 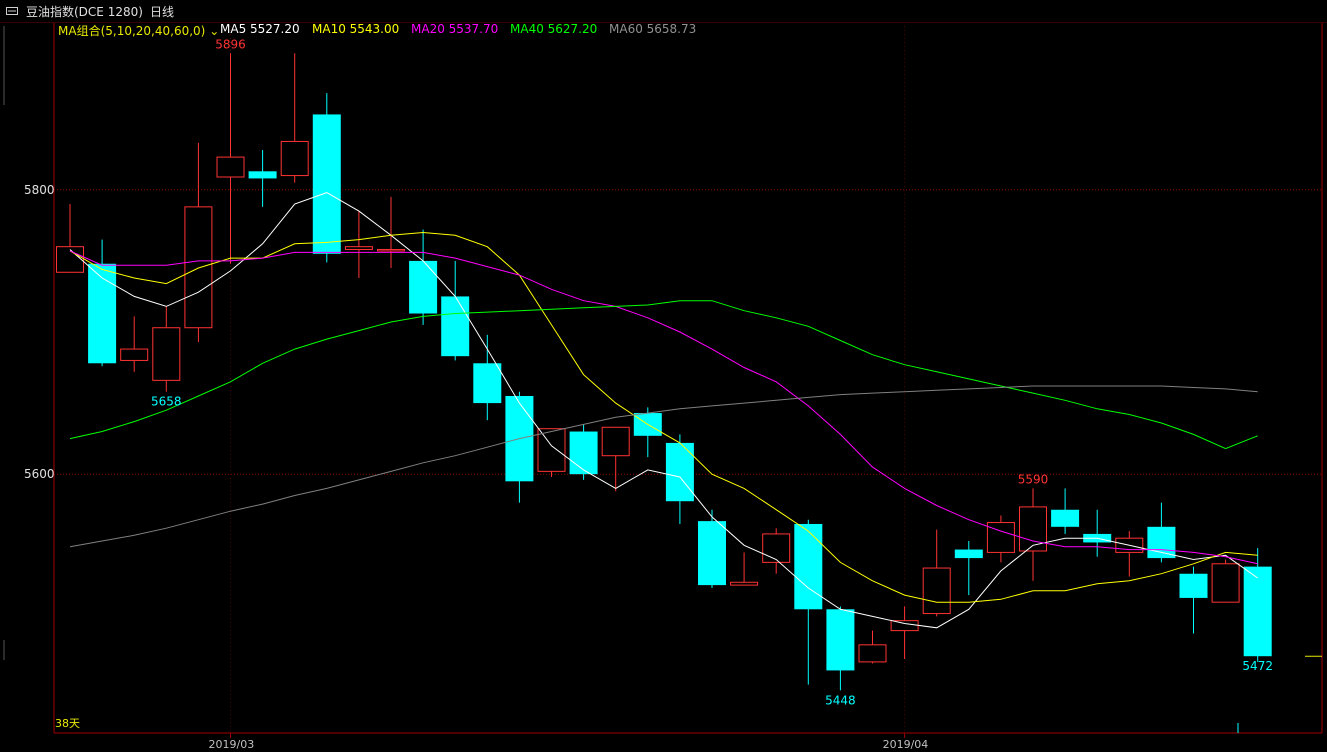 What do you see at coordinates (67, 723) in the screenshot?
I see `days-label: 38天` at bounding box center [67, 723].